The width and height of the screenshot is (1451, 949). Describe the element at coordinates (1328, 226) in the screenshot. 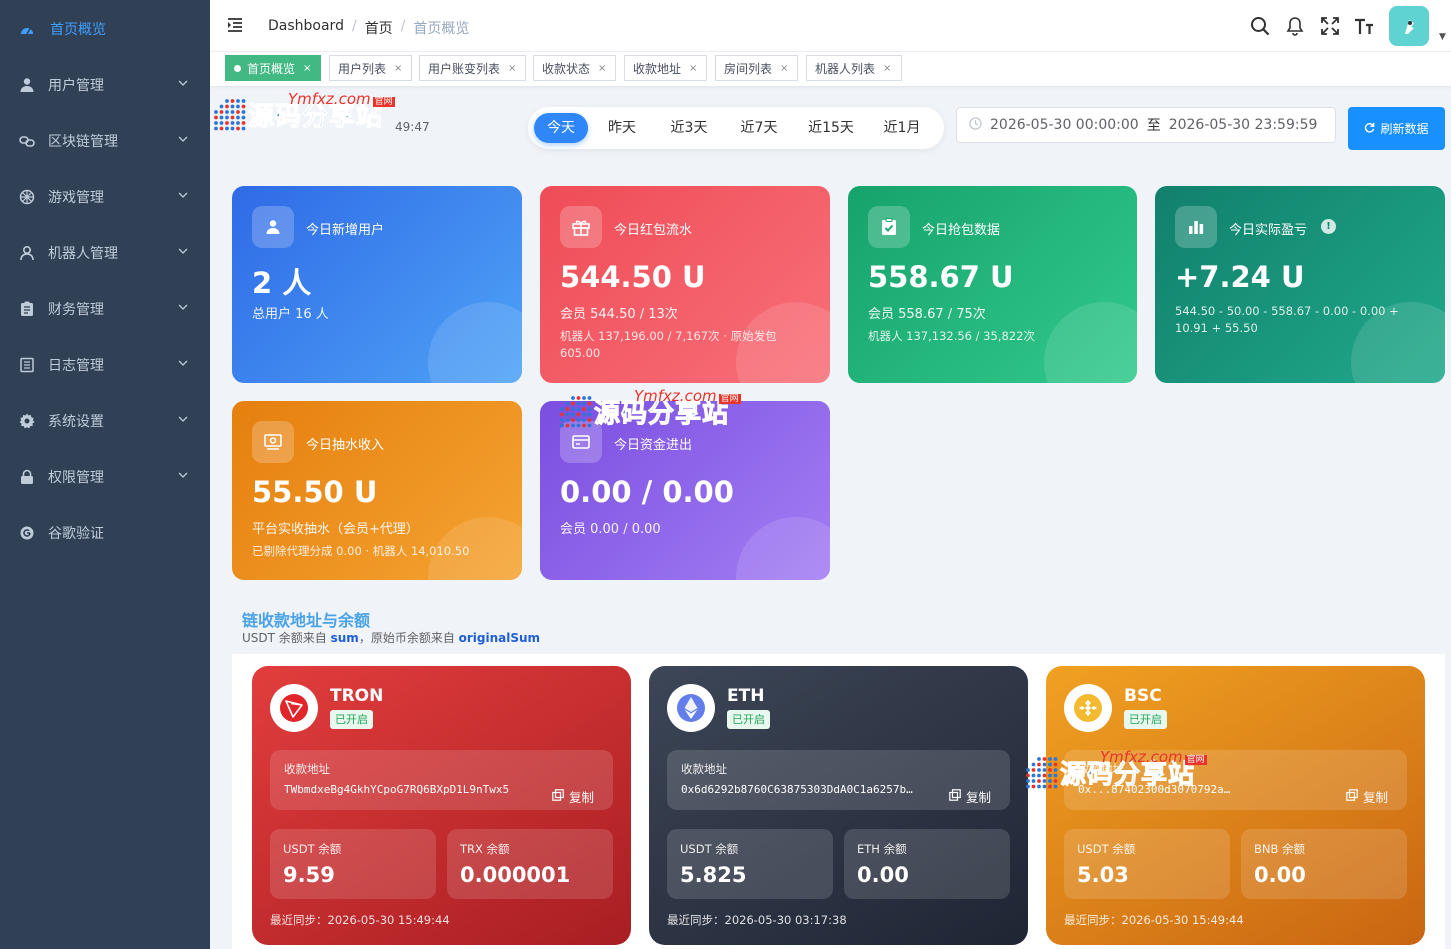

I see `info-icon: !` at that location.